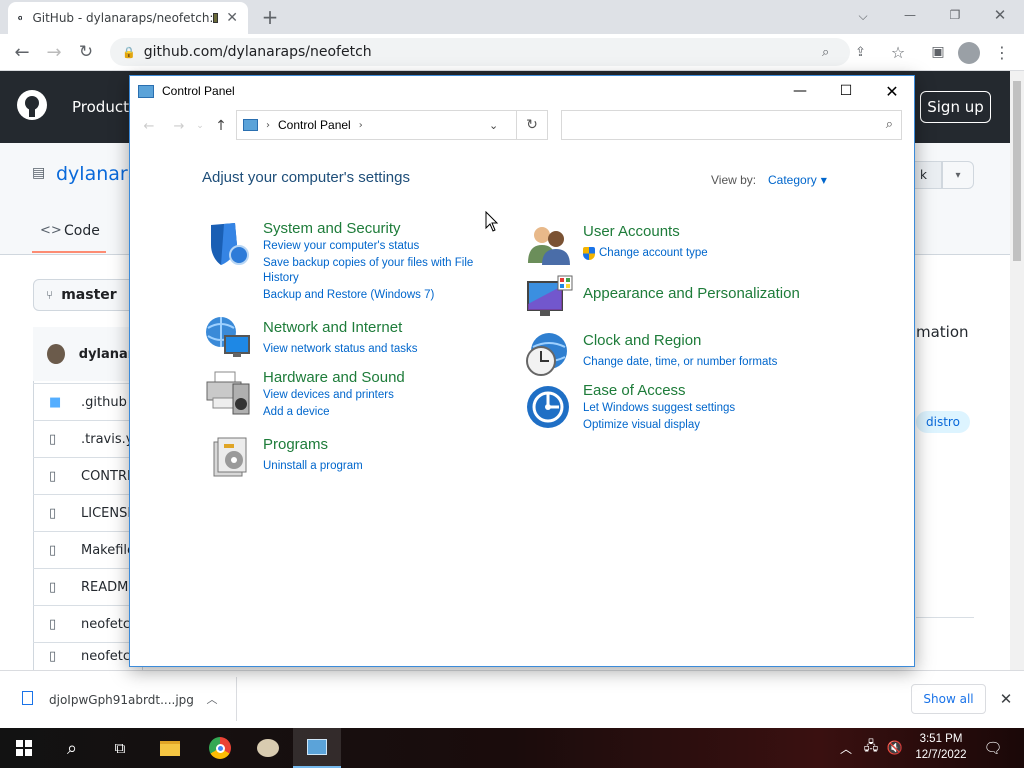 The image size is (1024, 768). What do you see at coordinates (969, 53) in the screenshot?
I see `profile-avatar` at bounding box center [969, 53].